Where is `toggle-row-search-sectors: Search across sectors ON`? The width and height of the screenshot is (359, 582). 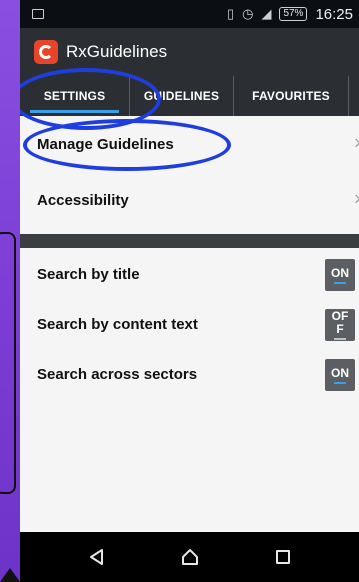
toggle-row-search-sectors: Search across sectors ON is located at coordinates (189, 374).